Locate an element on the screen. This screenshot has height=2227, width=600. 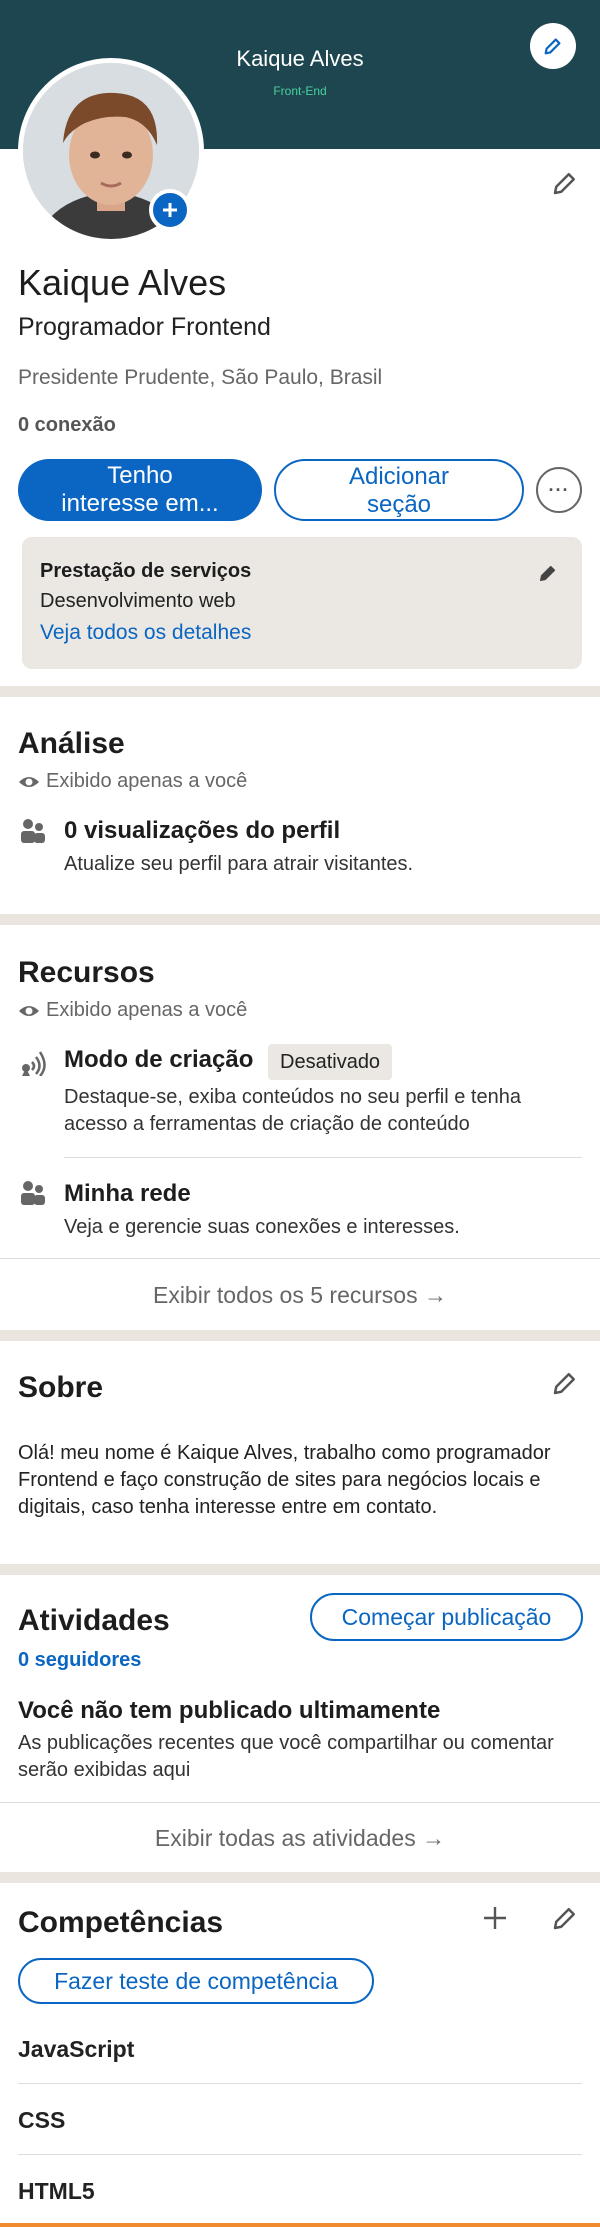
creator-mode-title: Modo de criação is located at coordinates (158, 1060).